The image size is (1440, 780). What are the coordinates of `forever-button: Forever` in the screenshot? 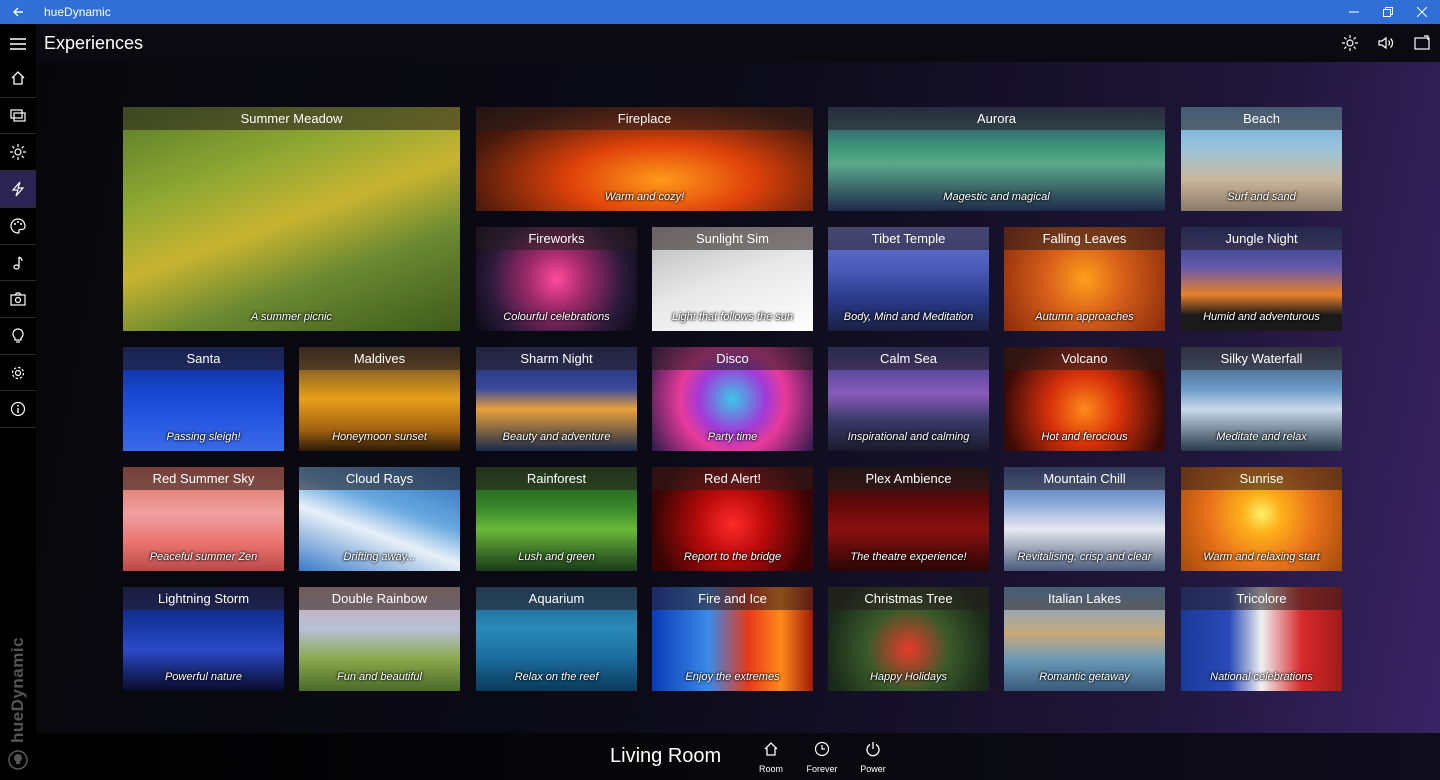 It's located at (822, 760).